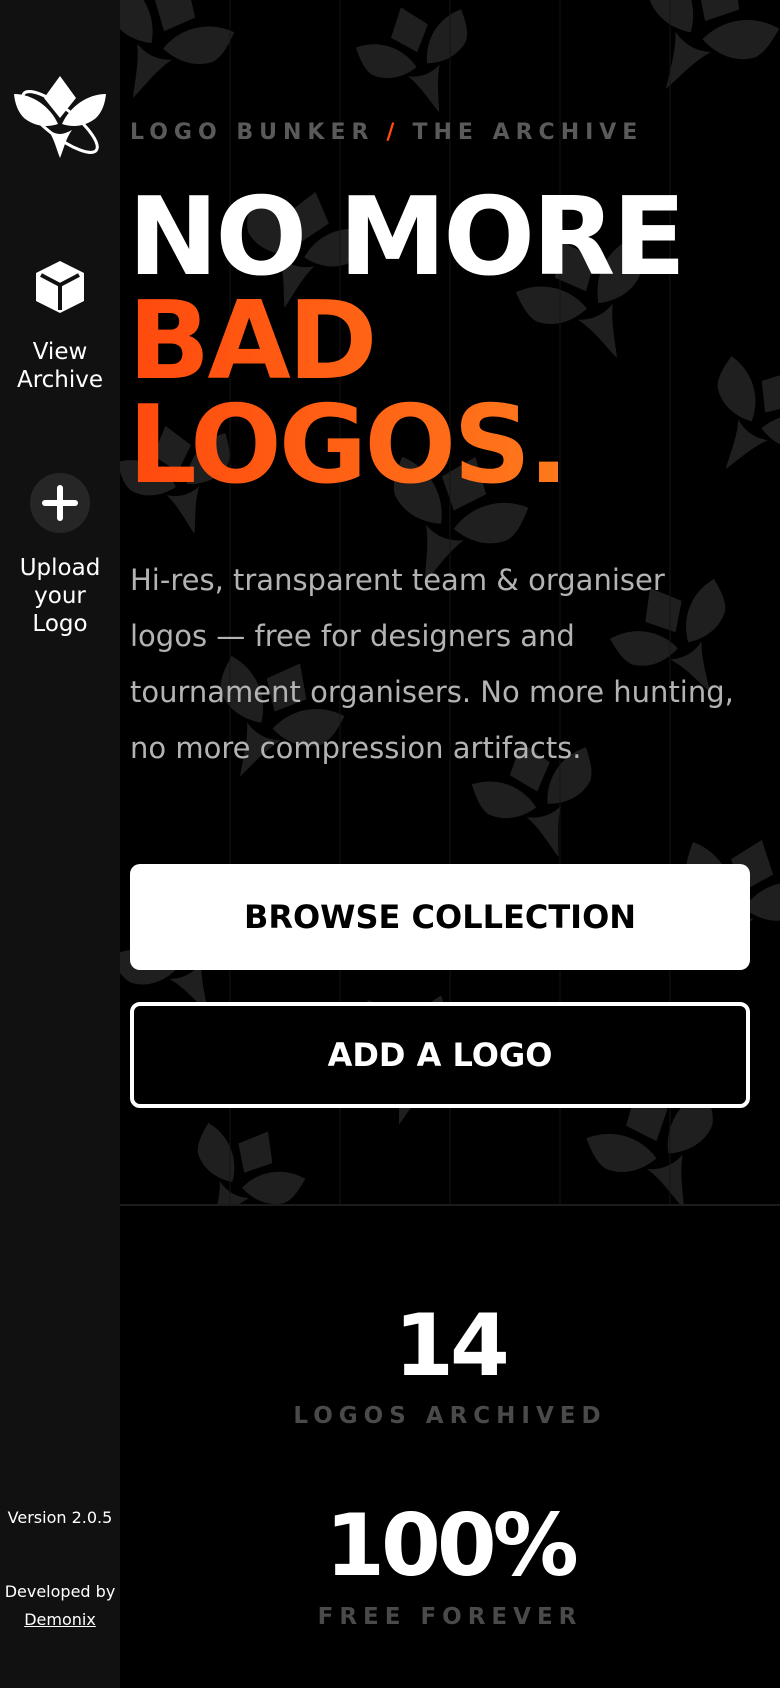 The height and width of the screenshot is (1688, 780). Describe the element at coordinates (60, 1517) in the screenshot. I see `version-label: Version 2.0.5` at that location.